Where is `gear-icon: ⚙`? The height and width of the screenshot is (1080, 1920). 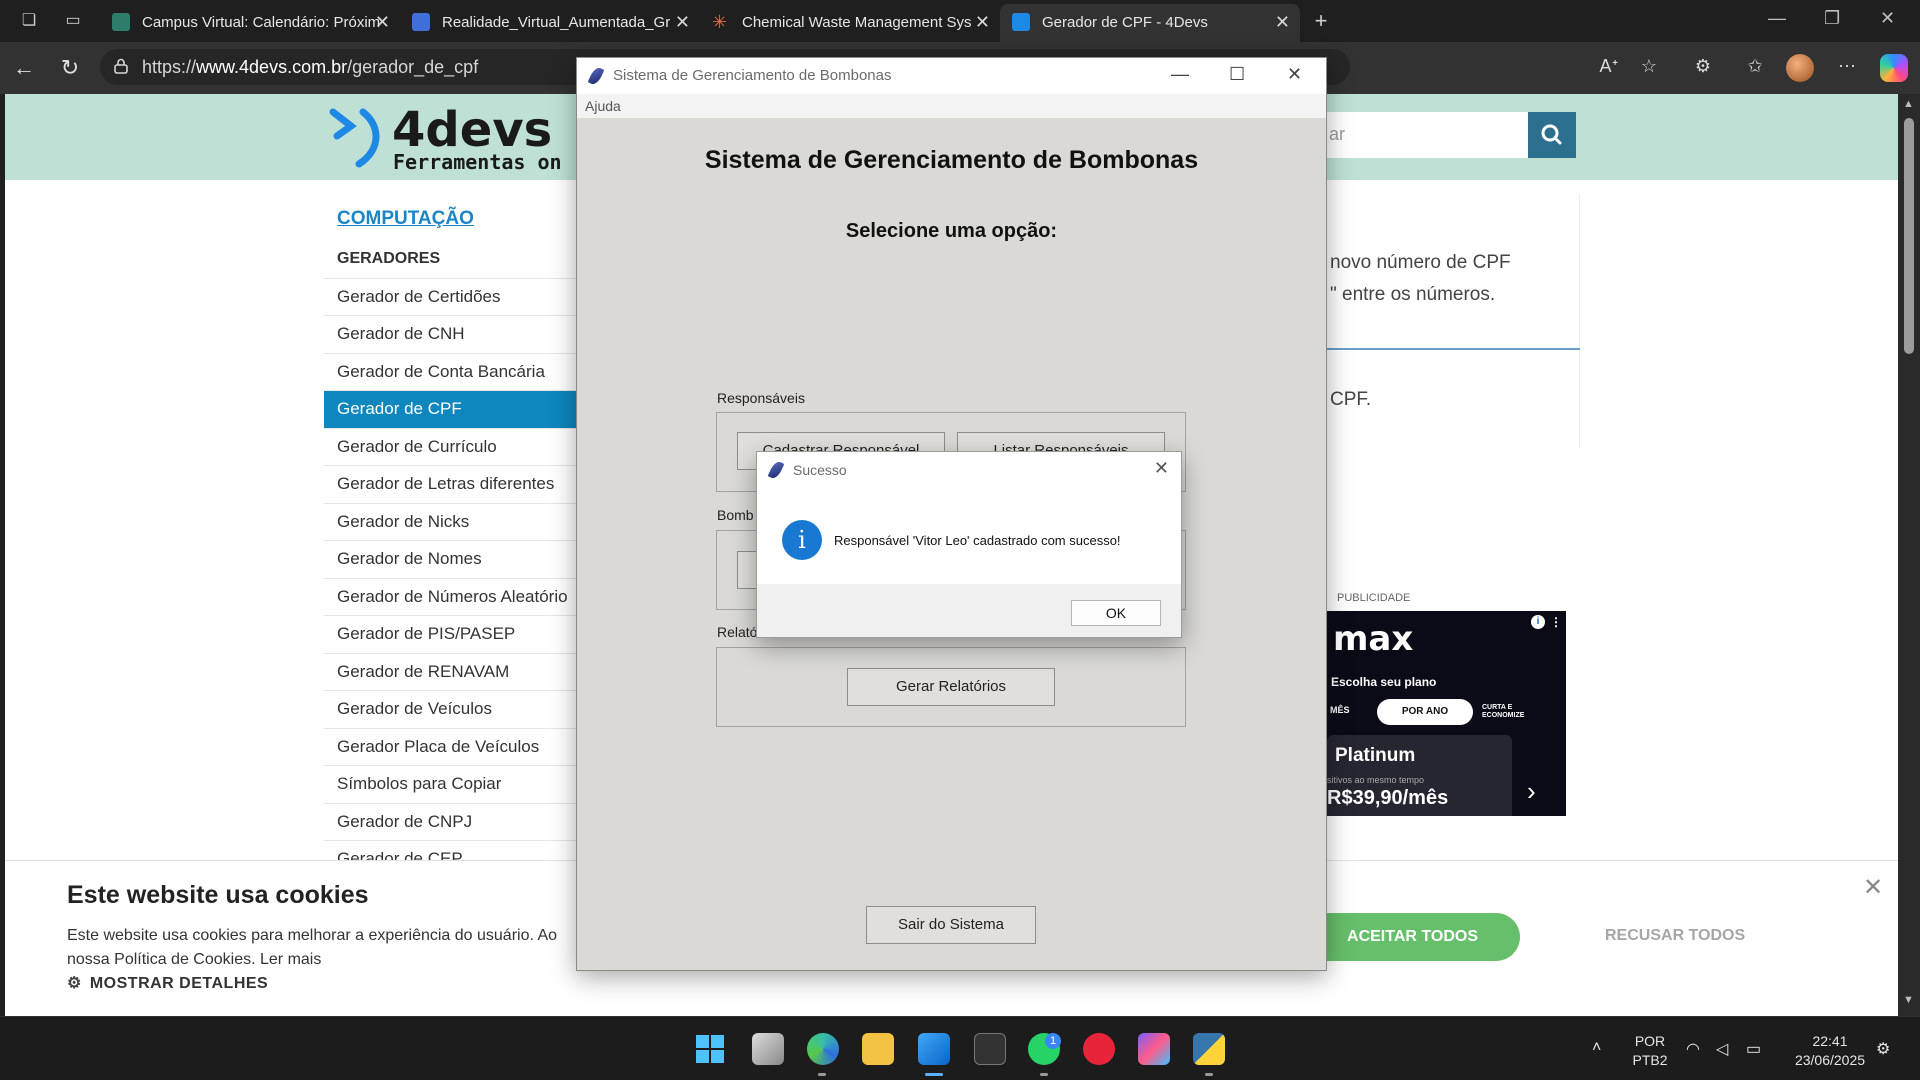
gear-icon: ⚙ is located at coordinates (74, 983).